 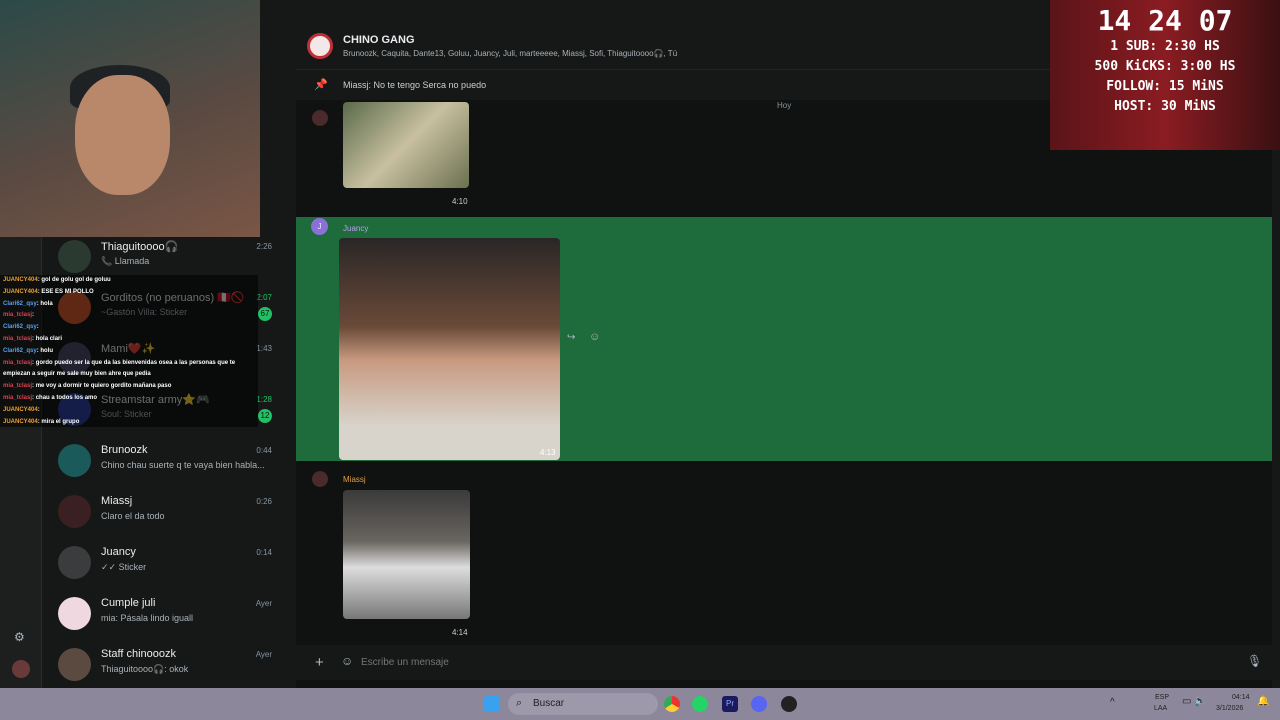 I want to click on lang-label: ESP, so click(x=1162, y=697).